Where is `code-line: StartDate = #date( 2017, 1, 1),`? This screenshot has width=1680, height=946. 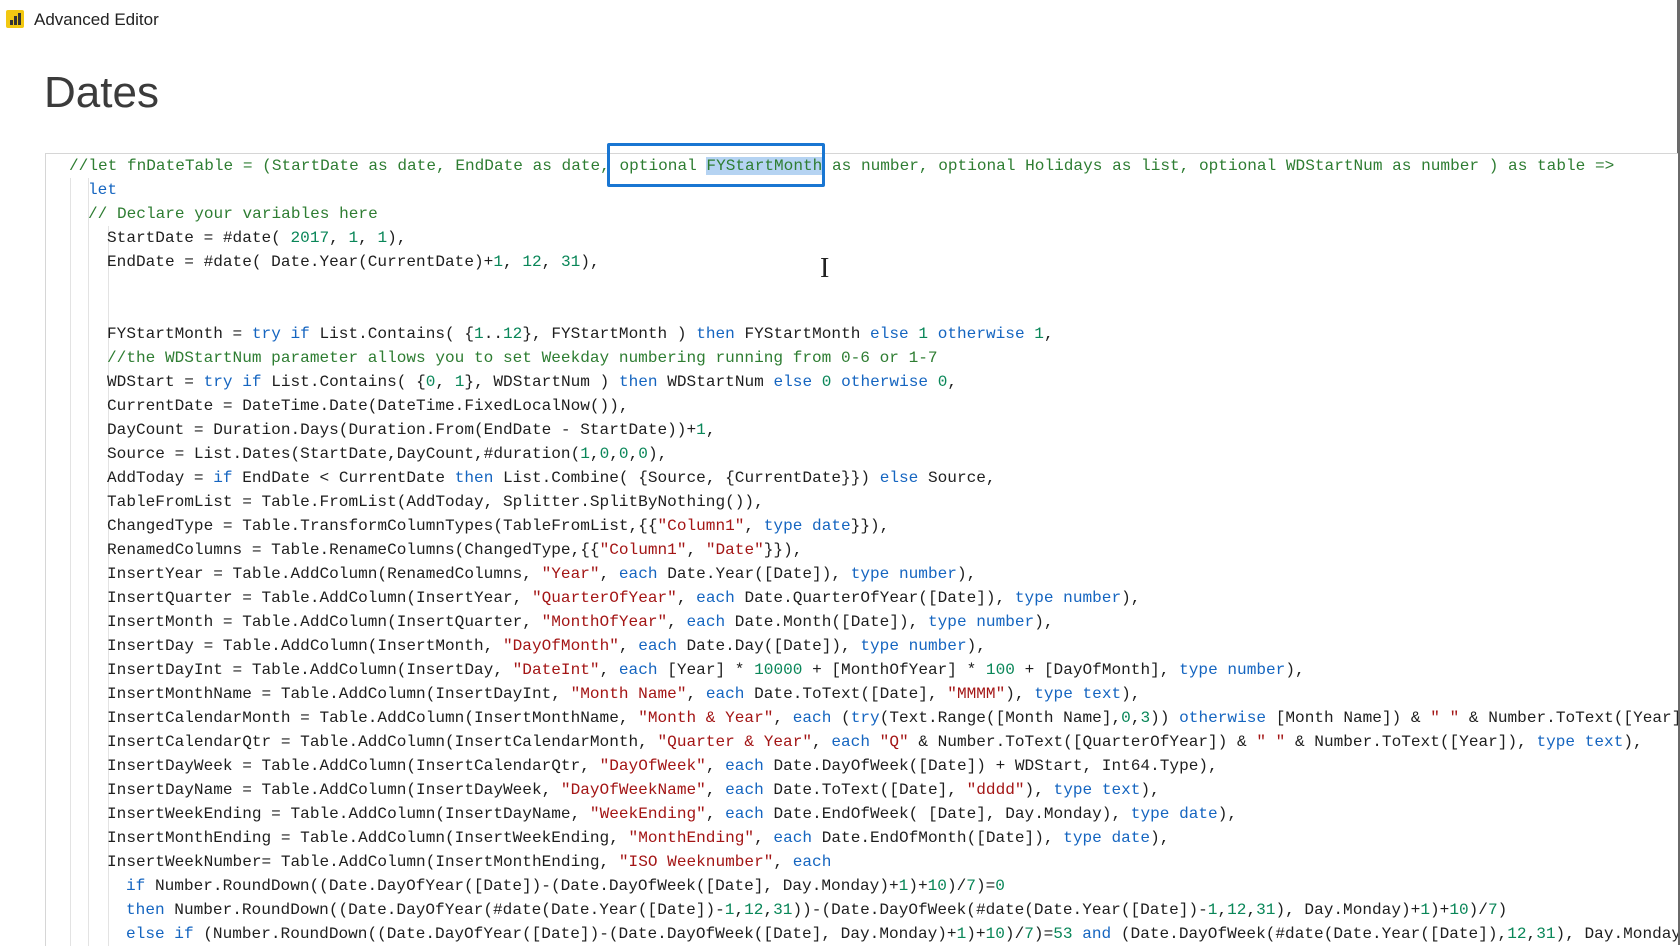
code-line: StartDate = #date( 2017, 1, 1), is located at coordinates (862, 238).